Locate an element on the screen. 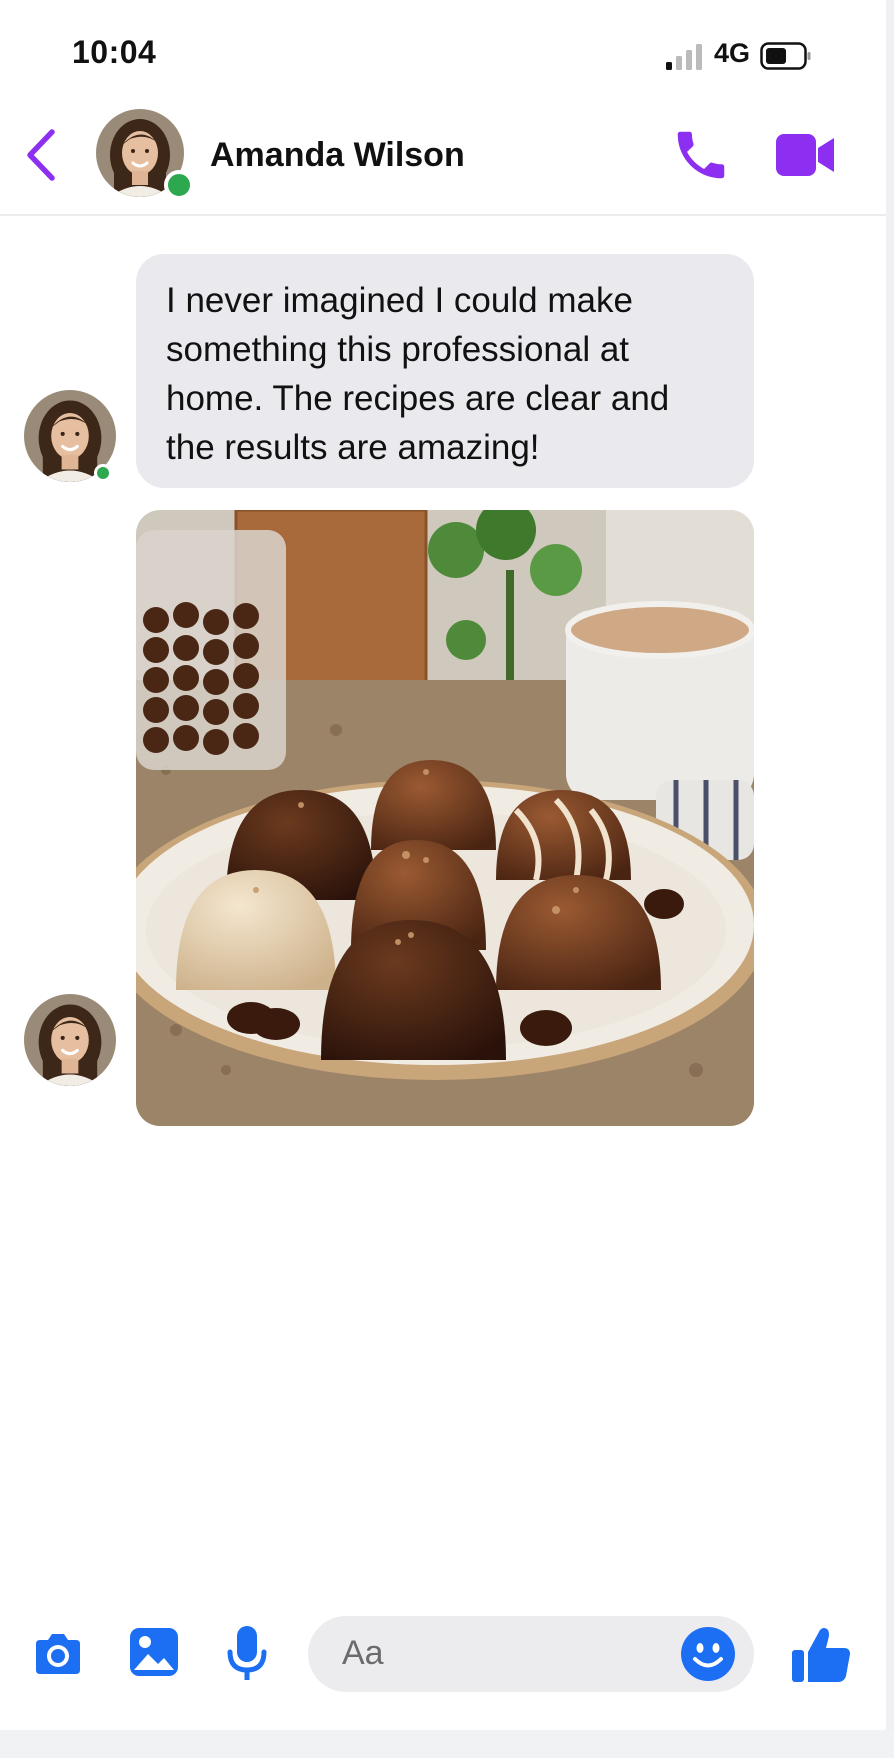 The height and width of the screenshot is (1758, 894). chat-header: Amanda Wilson is located at coordinates (443, 156).